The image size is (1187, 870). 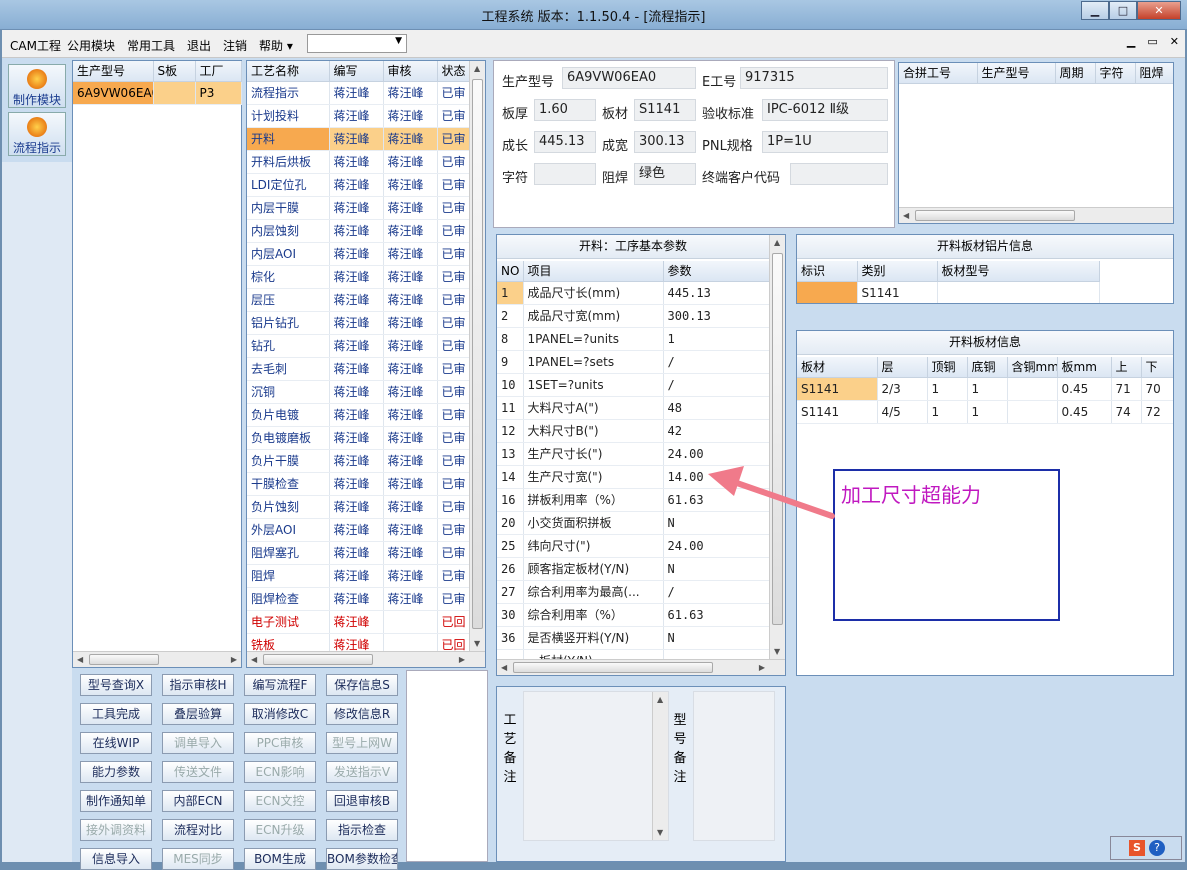 I want to click on col-s-board: S板, so click(x=174, y=71).